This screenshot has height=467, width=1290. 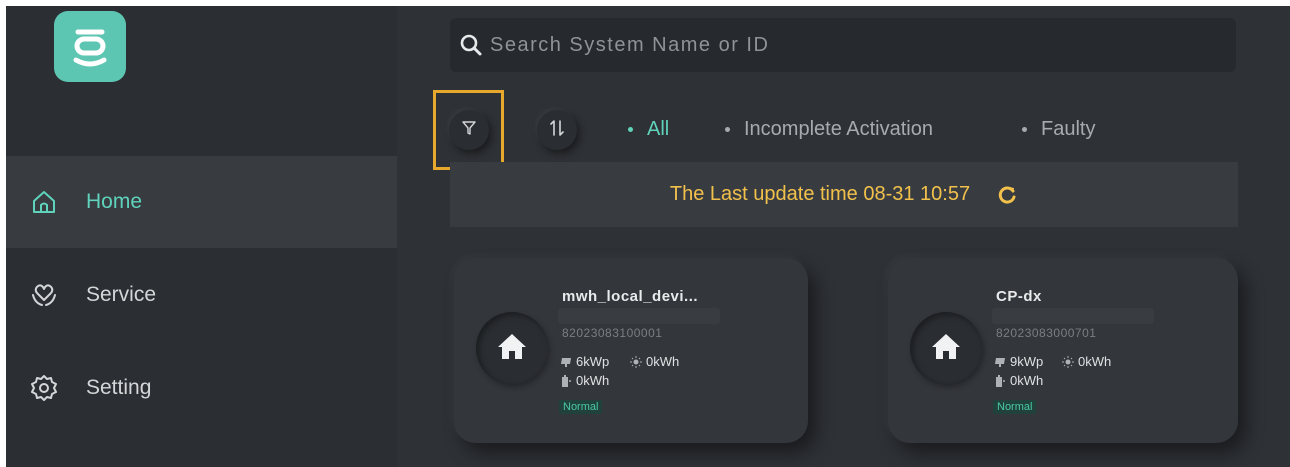 What do you see at coordinates (44, 202) in the screenshot?
I see `home-outline-icon` at bounding box center [44, 202].